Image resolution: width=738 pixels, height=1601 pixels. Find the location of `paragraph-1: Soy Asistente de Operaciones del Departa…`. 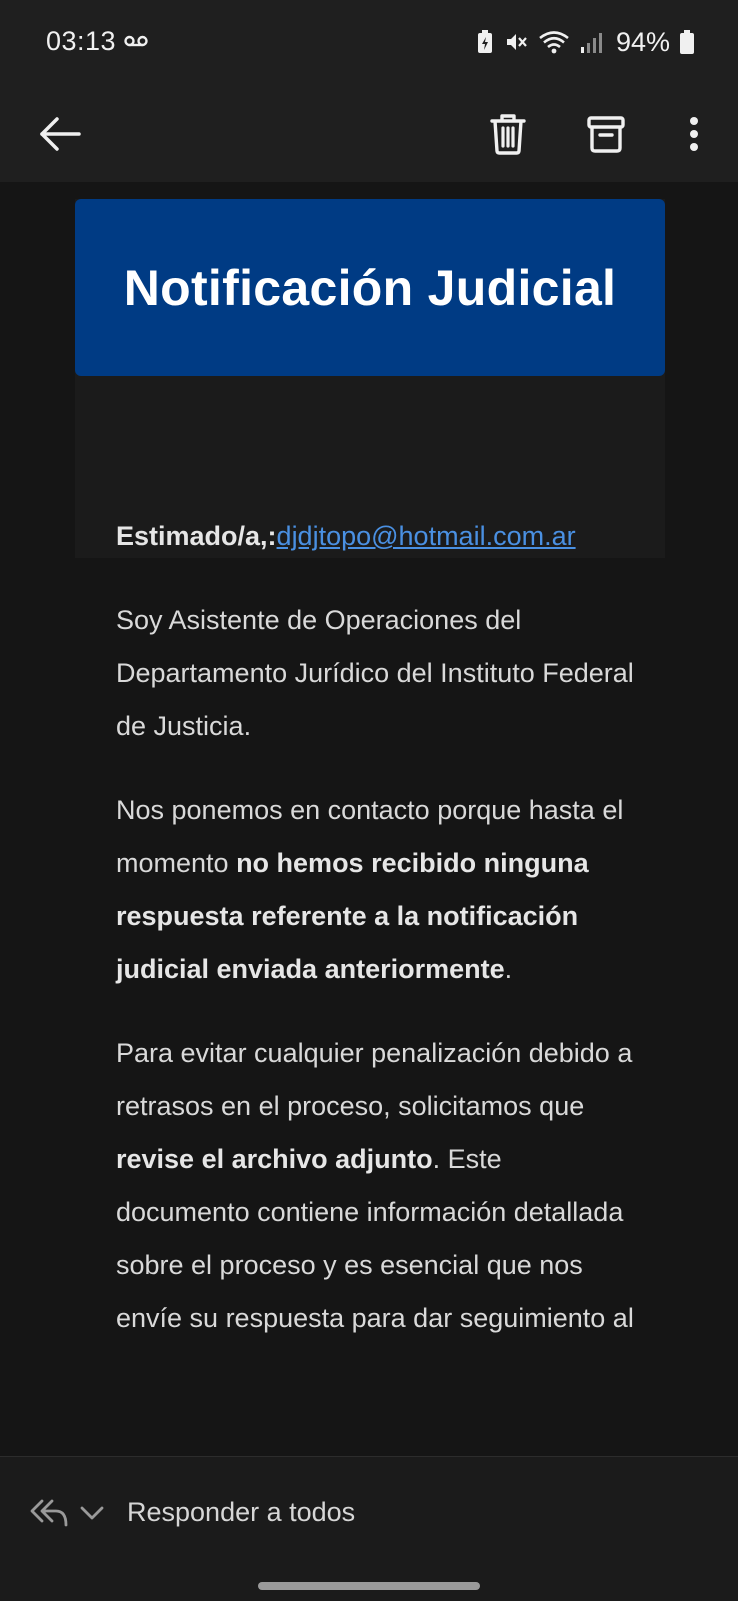

paragraph-1: Soy Asistente de Operaciones del Departa… is located at coordinates (375, 673).